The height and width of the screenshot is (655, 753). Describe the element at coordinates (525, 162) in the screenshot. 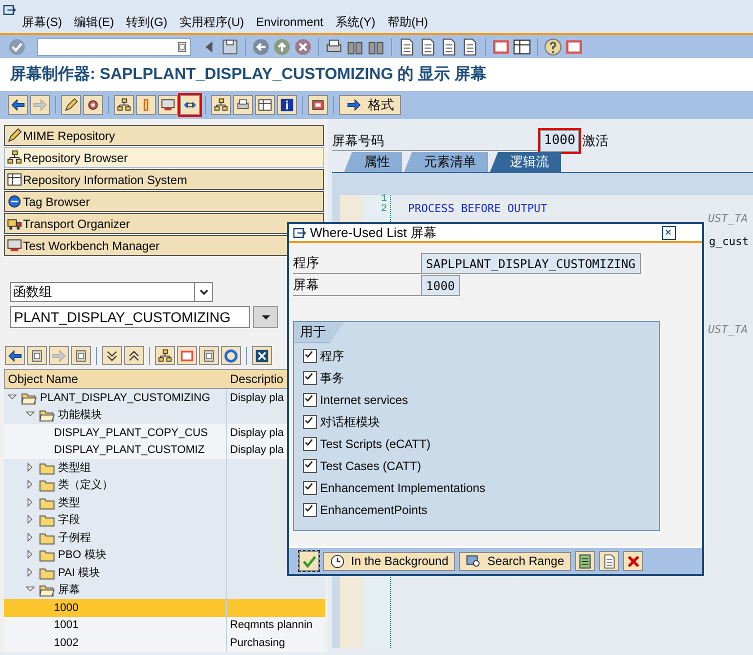

I see `tab: 逻辑流` at that location.